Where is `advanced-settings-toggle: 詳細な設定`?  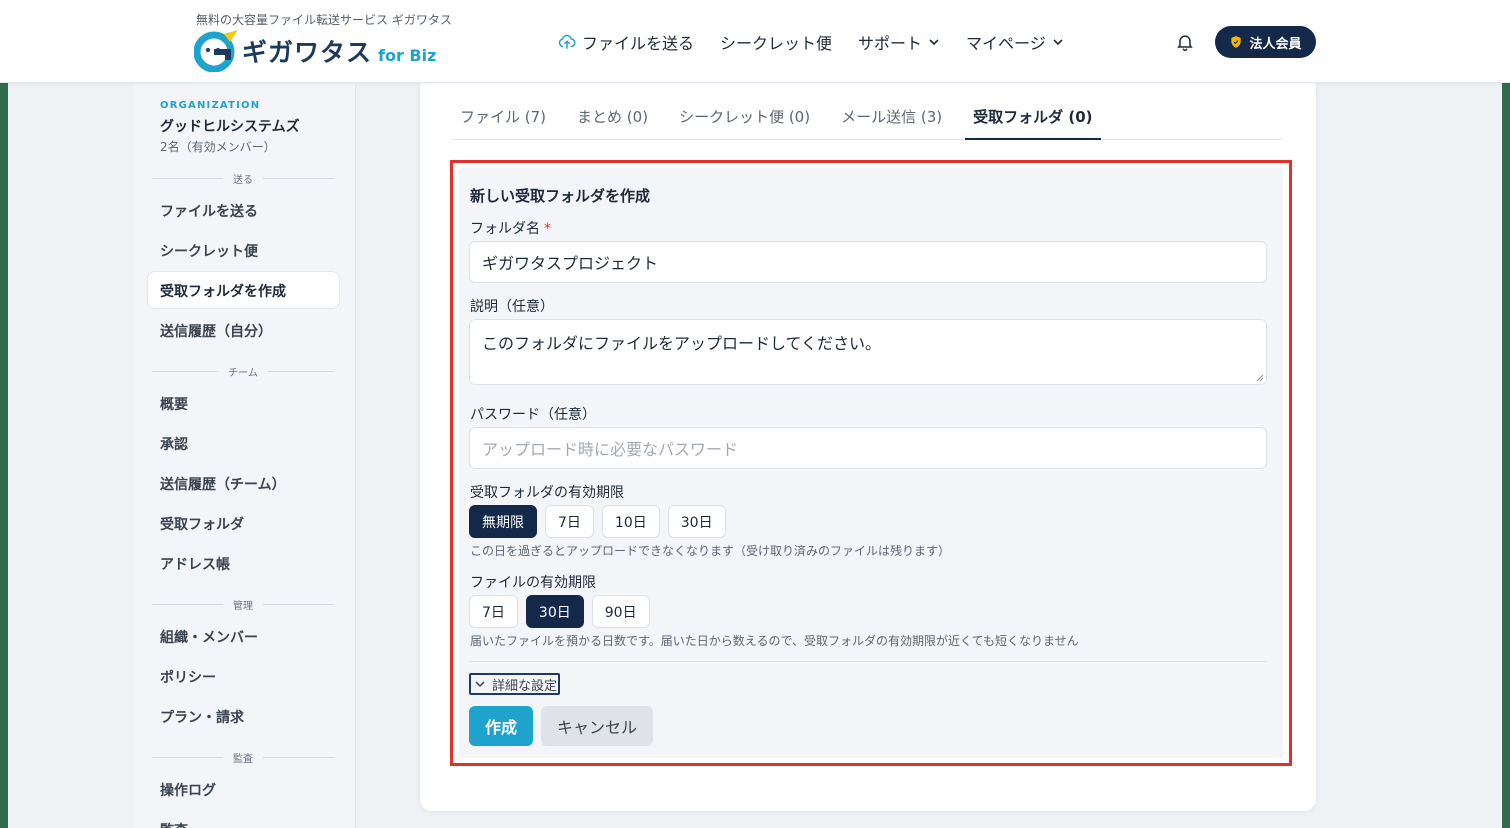 advanced-settings-toggle: 詳細な設定 is located at coordinates (515, 684).